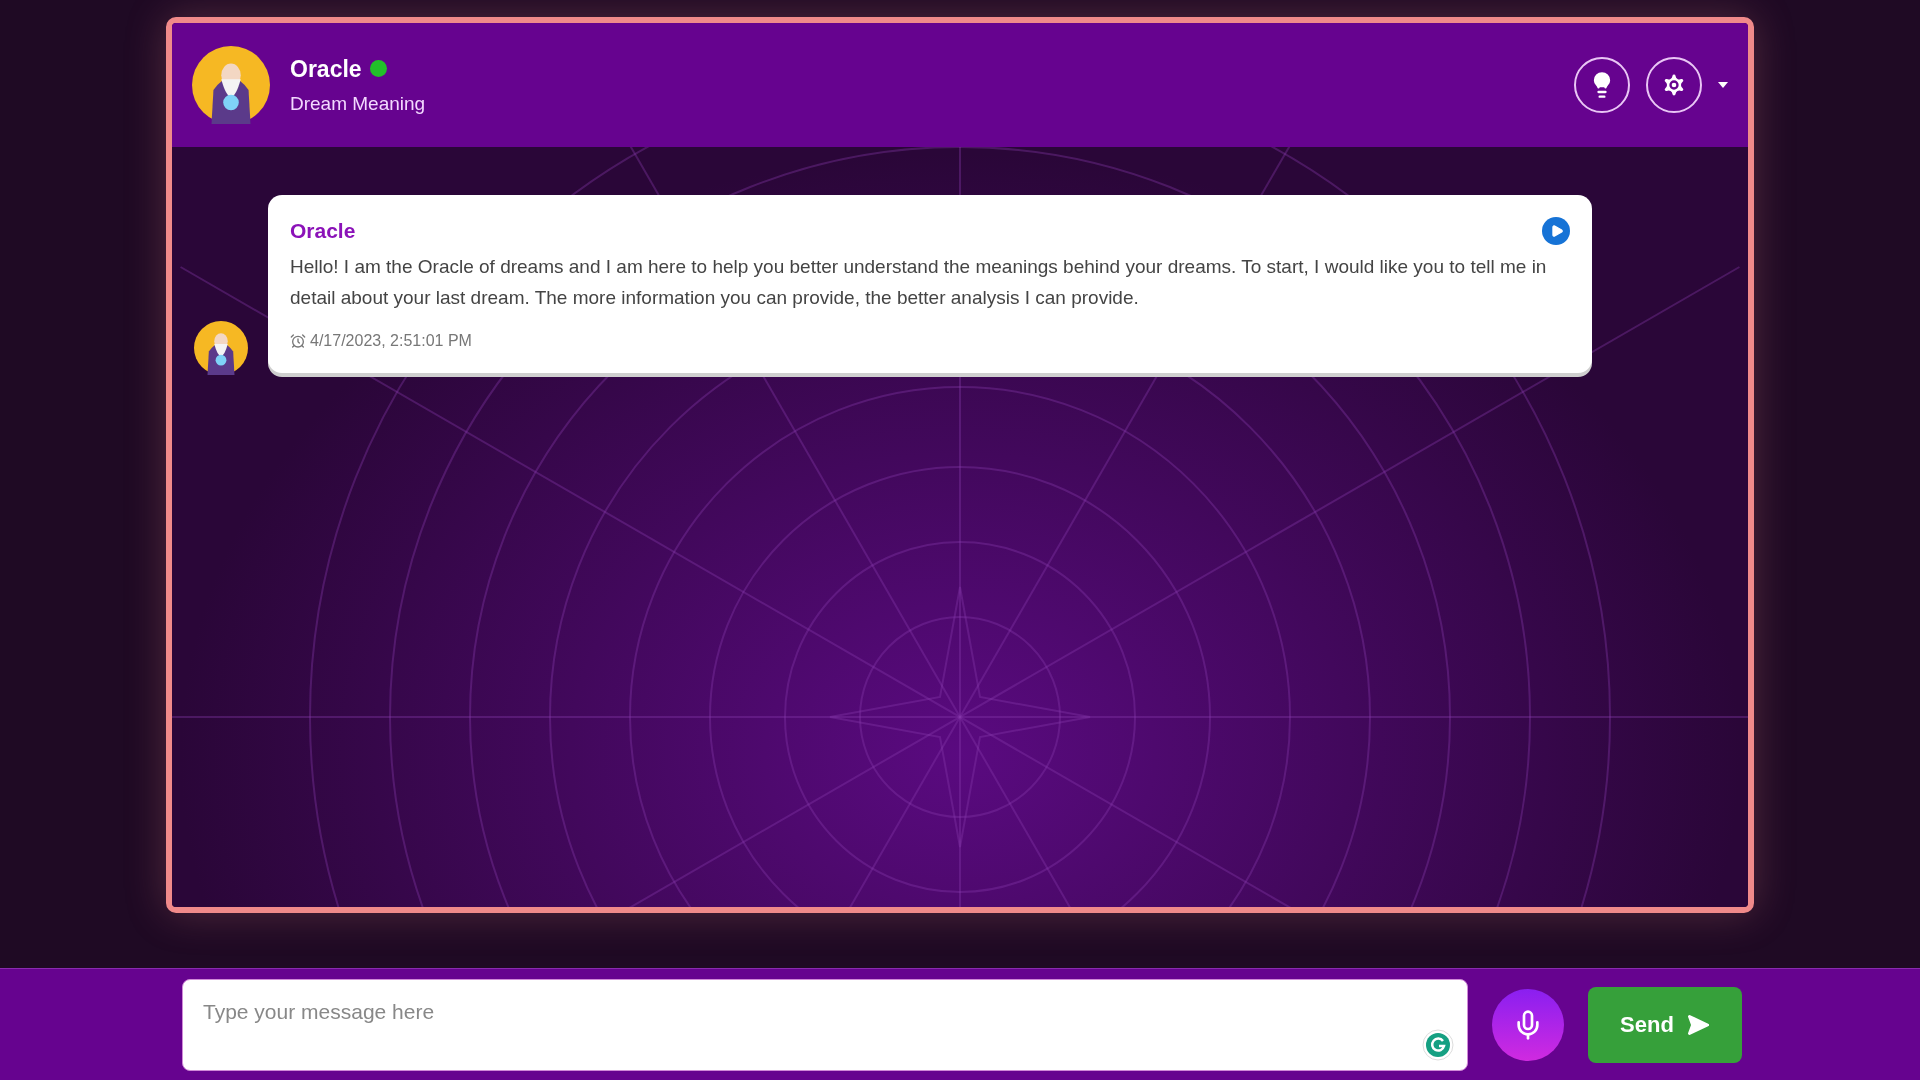 The width and height of the screenshot is (1920, 1080). I want to click on alarm-clock-icon, so click(298, 340).